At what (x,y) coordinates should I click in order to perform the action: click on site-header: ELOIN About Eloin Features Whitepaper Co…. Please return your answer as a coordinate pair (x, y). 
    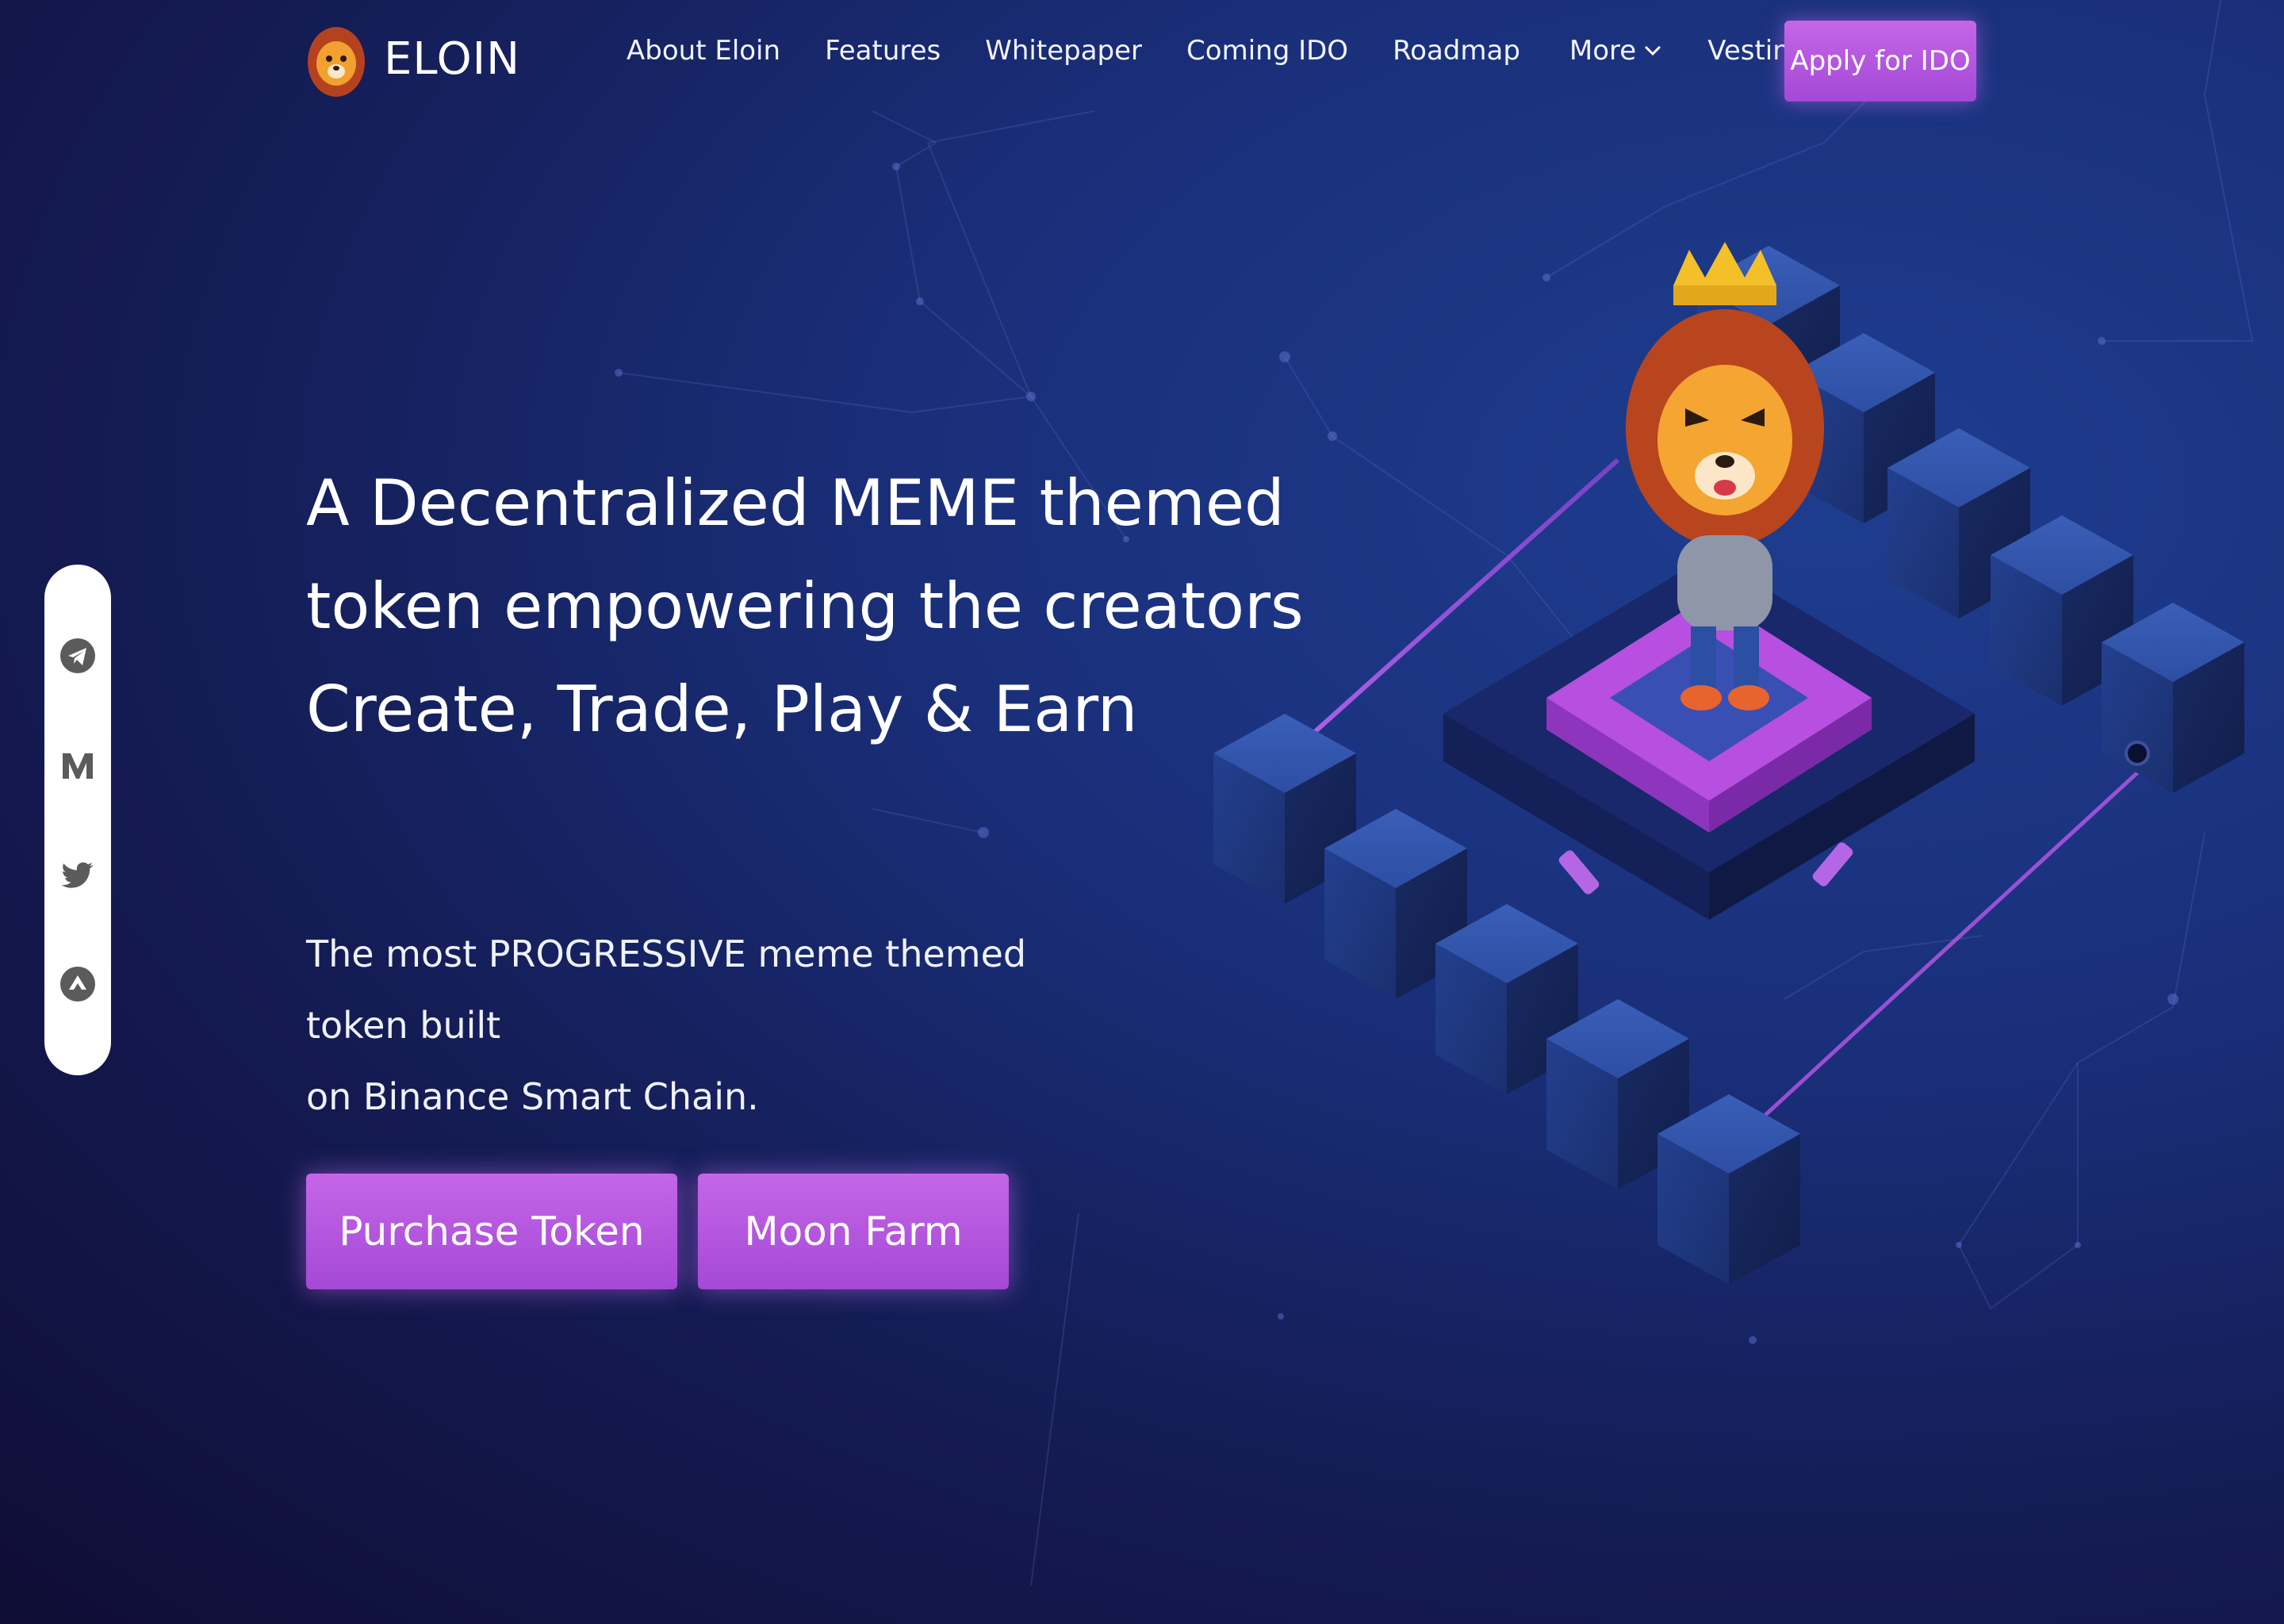
    Looking at the image, I should click on (1142, 60).